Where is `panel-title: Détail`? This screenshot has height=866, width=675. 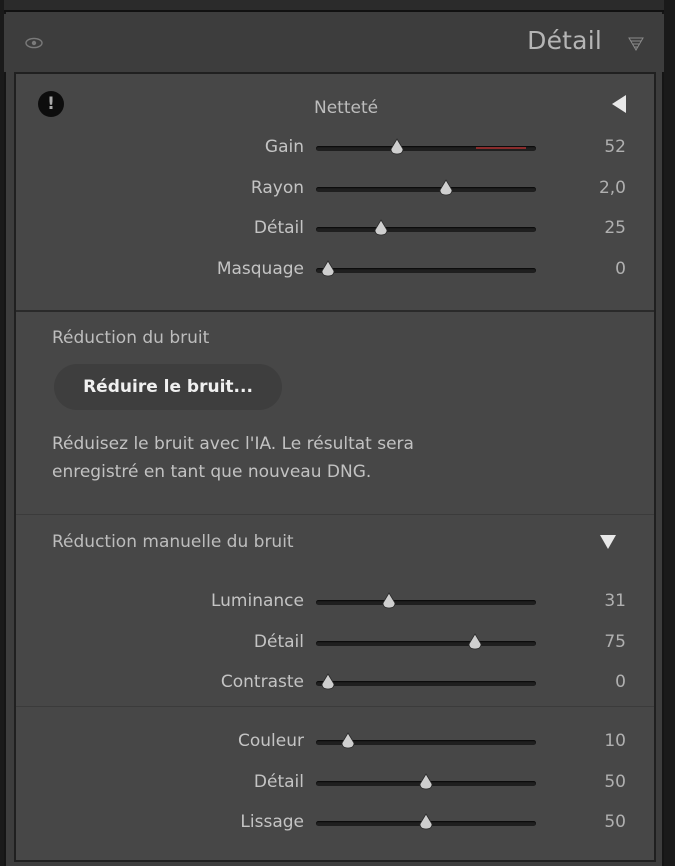
panel-title: Détail is located at coordinates (564, 40).